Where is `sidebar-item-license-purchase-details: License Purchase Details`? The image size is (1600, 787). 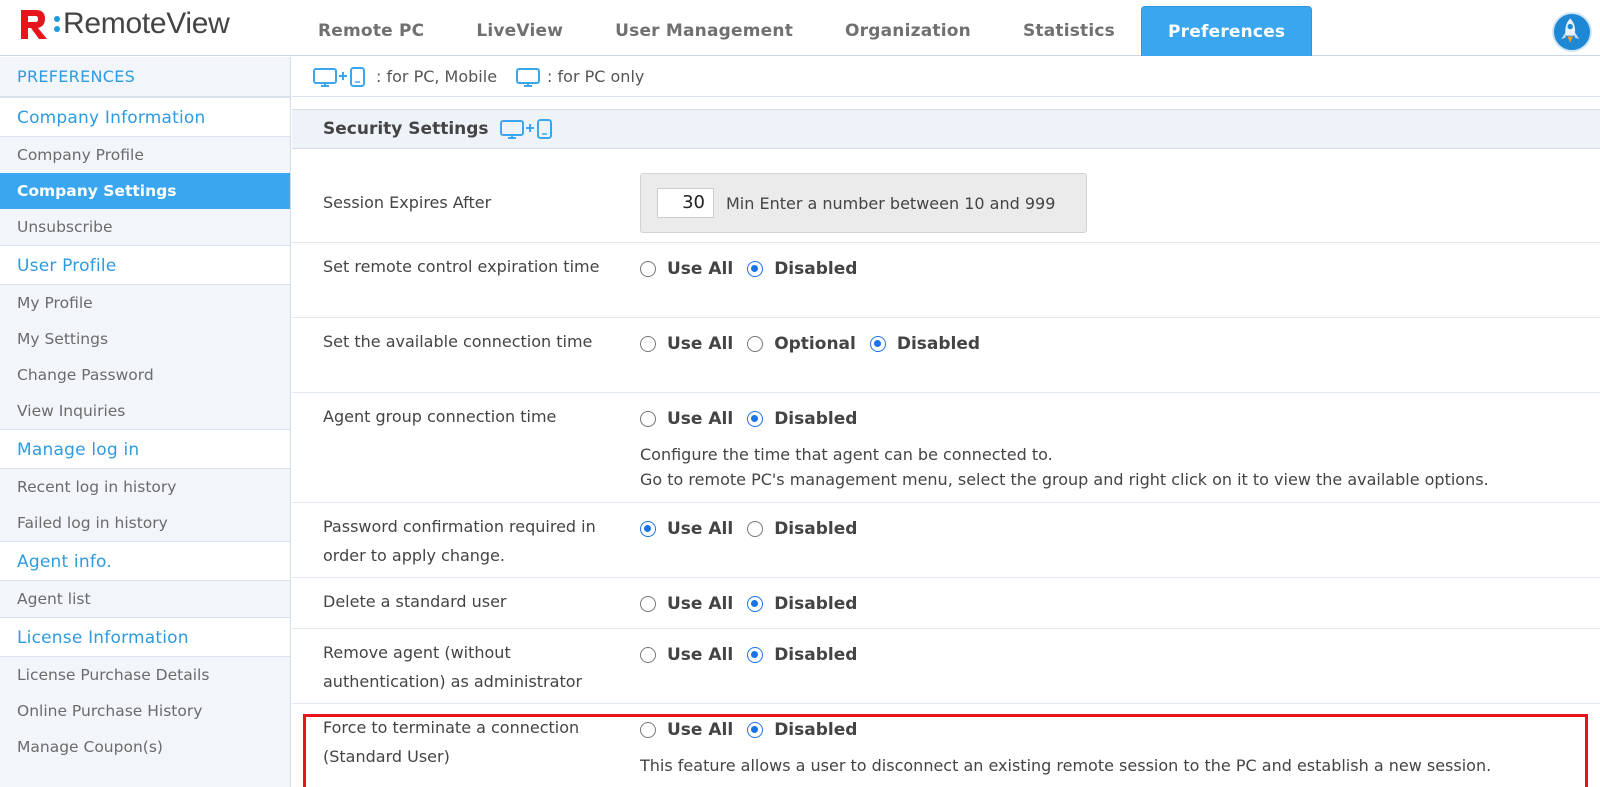
sidebar-item-license-purchase-details: License Purchase Details is located at coordinates (145, 675).